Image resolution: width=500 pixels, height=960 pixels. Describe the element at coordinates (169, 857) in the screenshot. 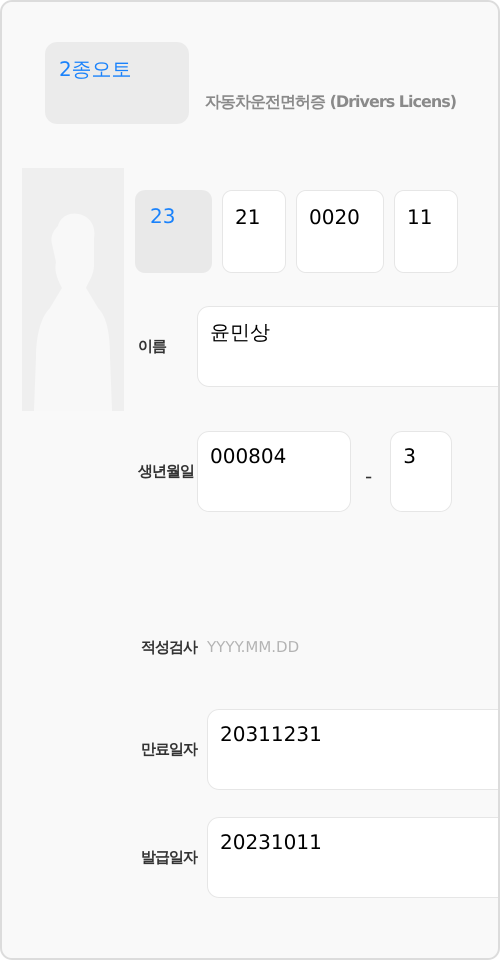

I see `issue-date-label: 발급일자` at that location.